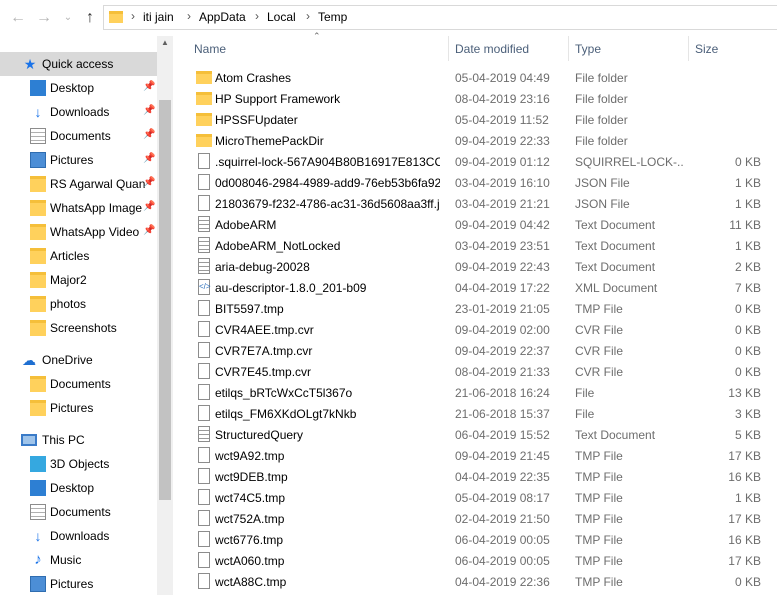  Describe the element at coordinates (475, 539) in the screenshot. I see `table-row: wct6776.tmp 06-04-2019 00:05 TMP File 16 KB` at that location.